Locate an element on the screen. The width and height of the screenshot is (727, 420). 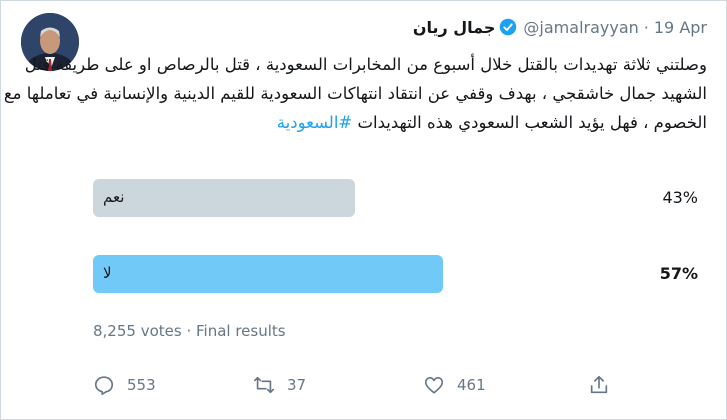
reply-button: 553 is located at coordinates (124, 385).